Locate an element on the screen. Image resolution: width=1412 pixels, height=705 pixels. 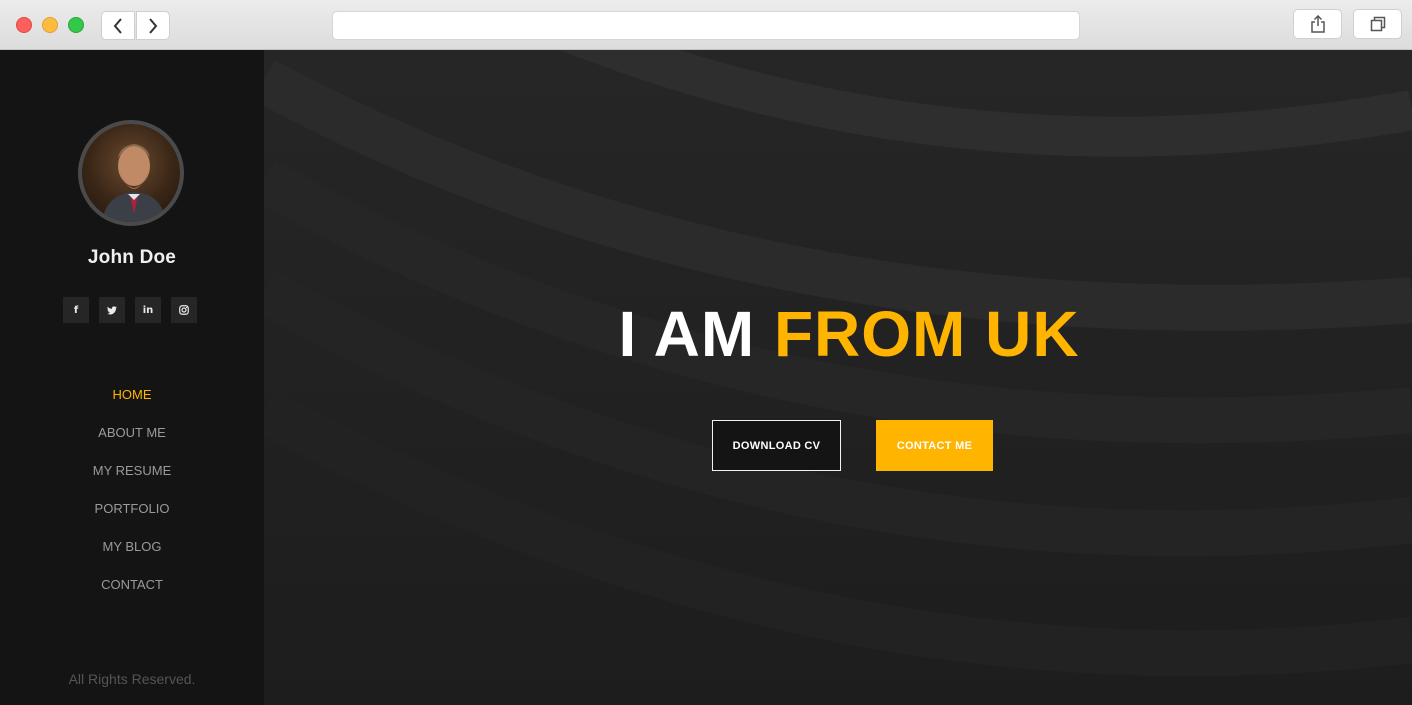
tabs-icon is located at coordinates (1377, 24).